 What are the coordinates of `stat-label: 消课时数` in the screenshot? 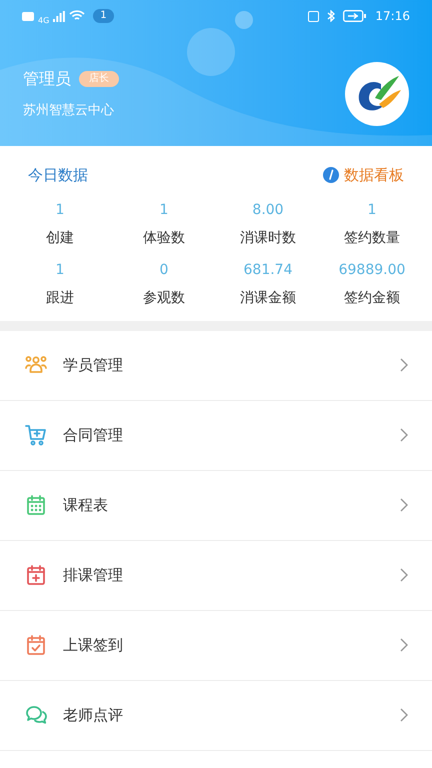 It's located at (268, 237).